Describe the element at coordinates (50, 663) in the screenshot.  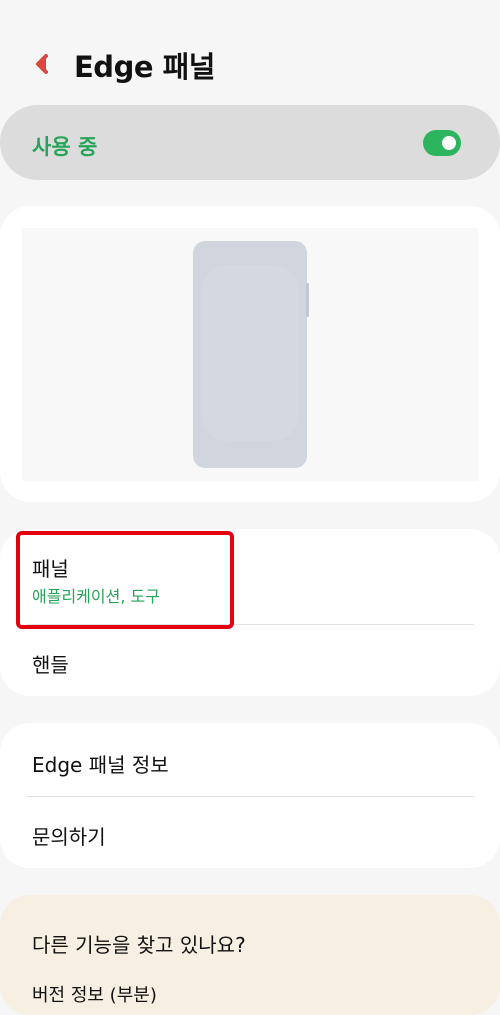
I see `handle-item-title: 핸들` at that location.